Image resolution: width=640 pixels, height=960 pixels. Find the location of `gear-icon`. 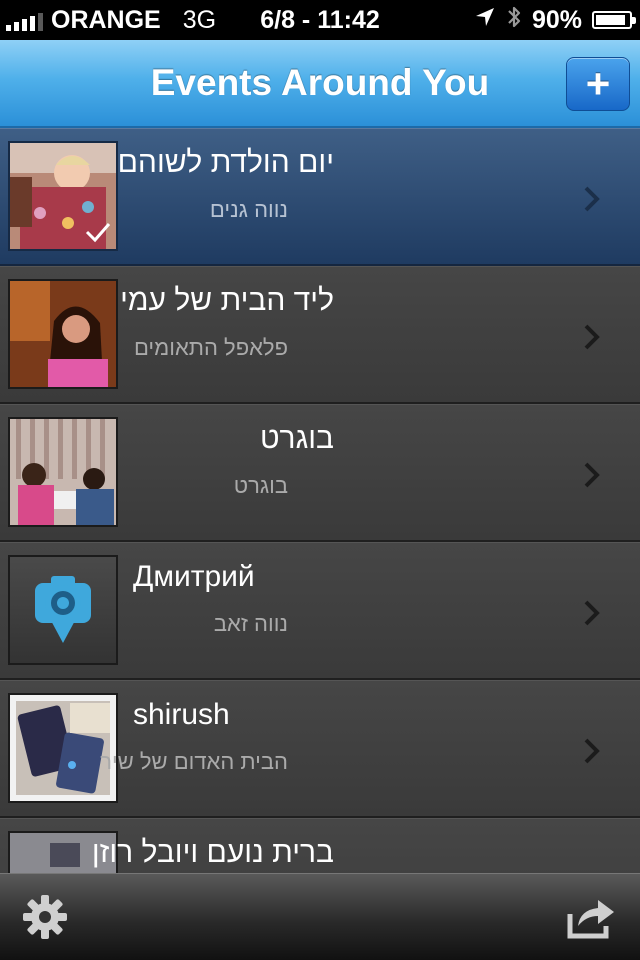

gear-icon is located at coordinates (45, 917).